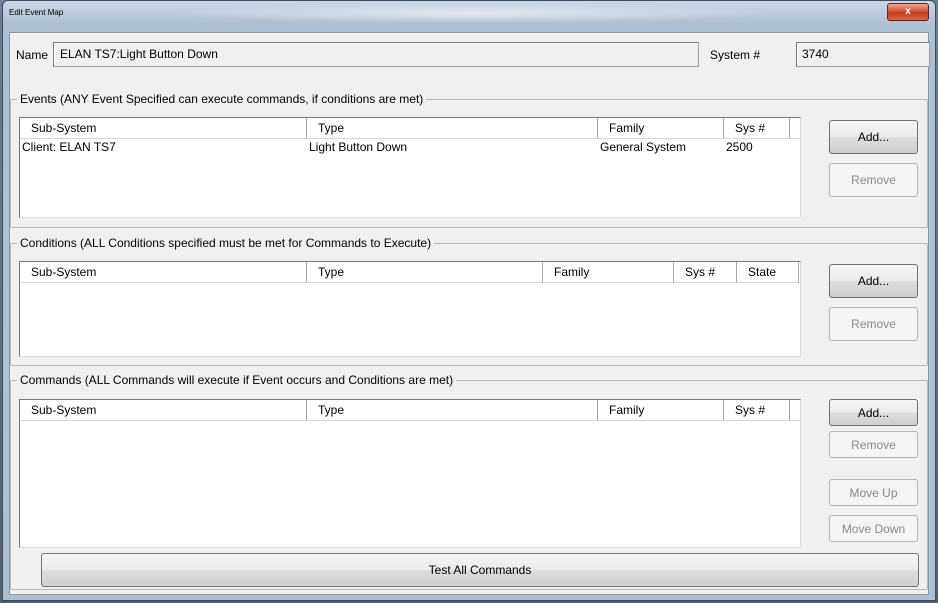  What do you see at coordinates (425, 272) in the screenshot?
I see `conditions-col-type: Type` at bounding box center [425, 272].